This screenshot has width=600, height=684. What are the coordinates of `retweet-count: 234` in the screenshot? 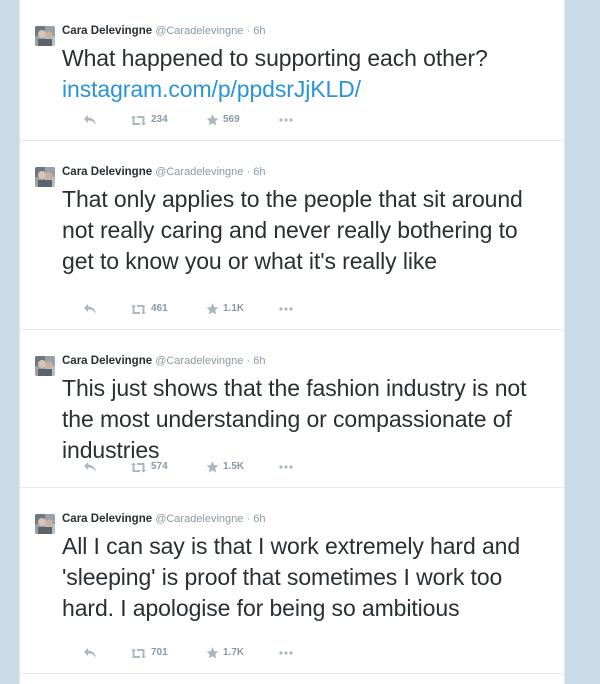 It's located at (159, 119).